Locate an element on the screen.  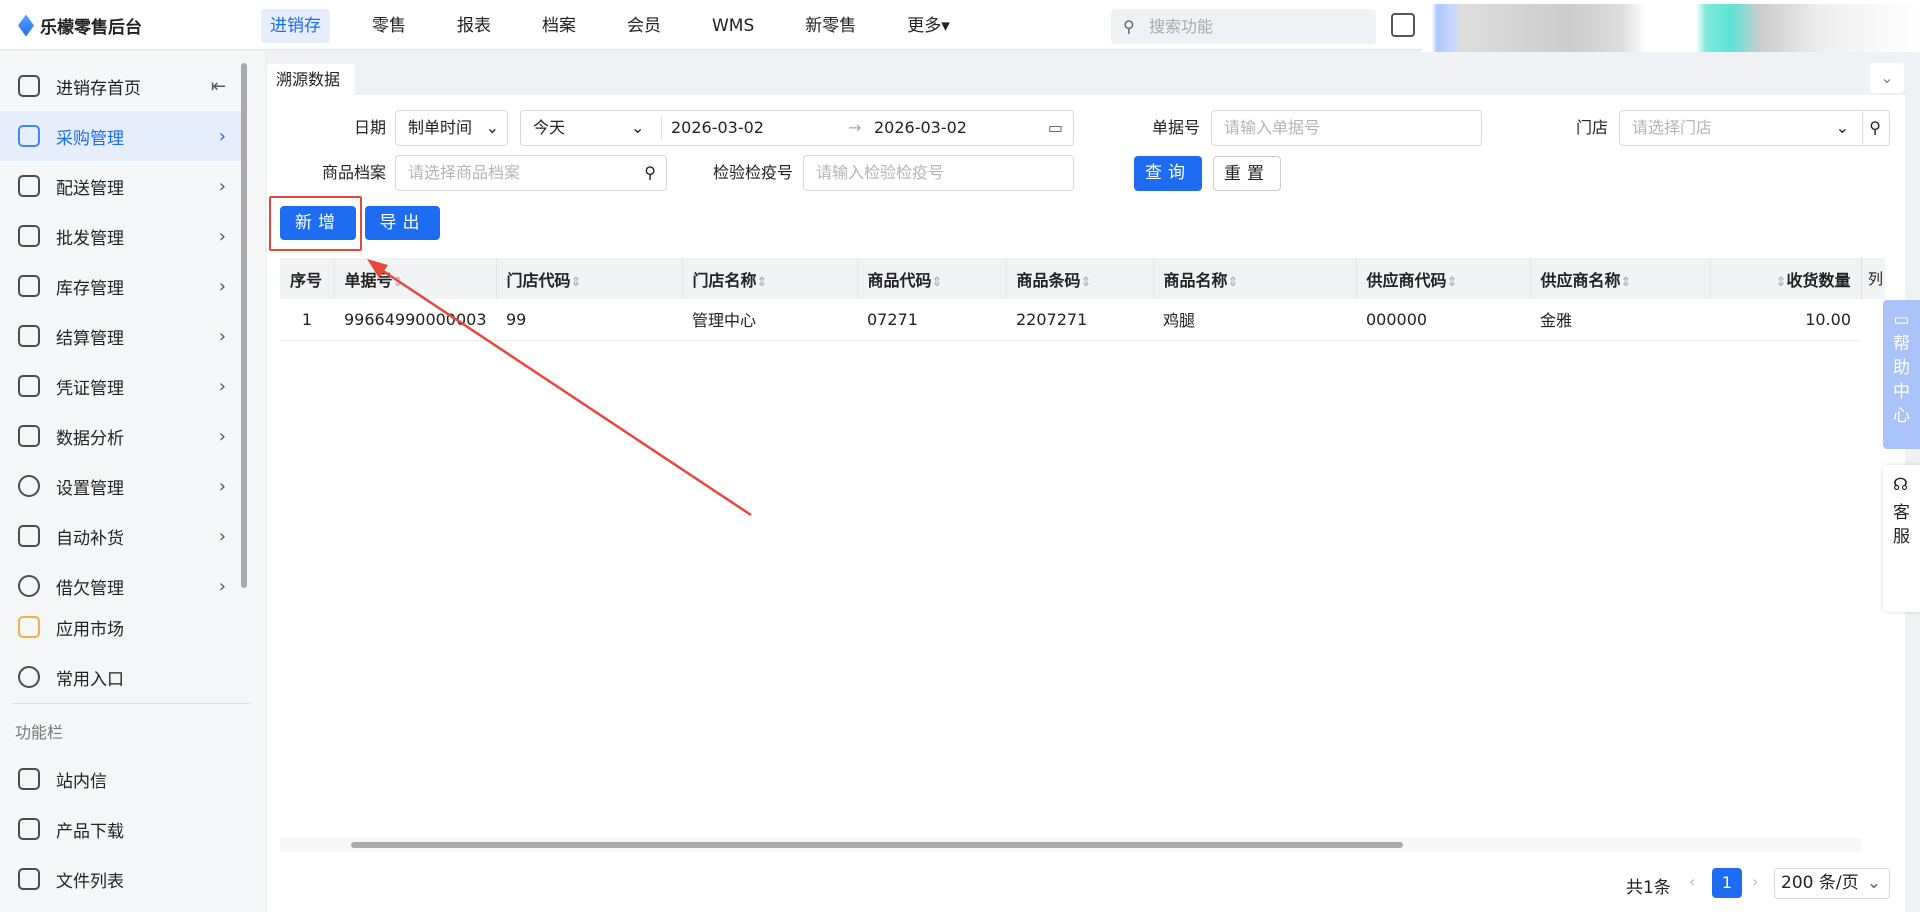
help-center-label: 帮助中心 is located at coordinates (1901, 380).